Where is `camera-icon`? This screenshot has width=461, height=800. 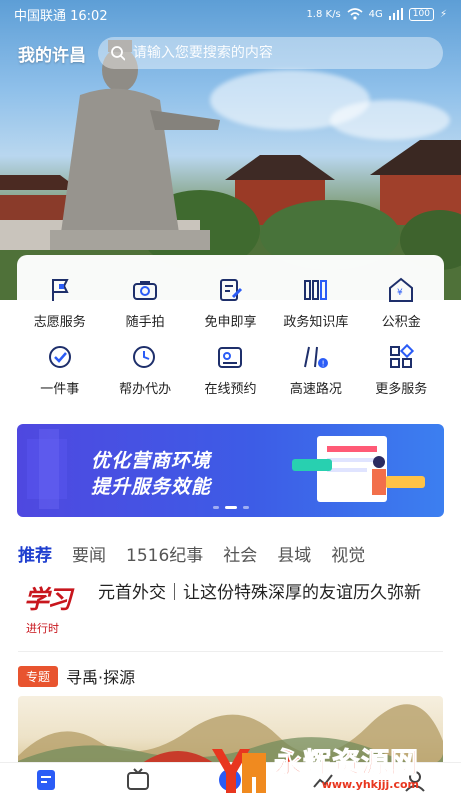 camera-icon is located at coordinates (145, 290).